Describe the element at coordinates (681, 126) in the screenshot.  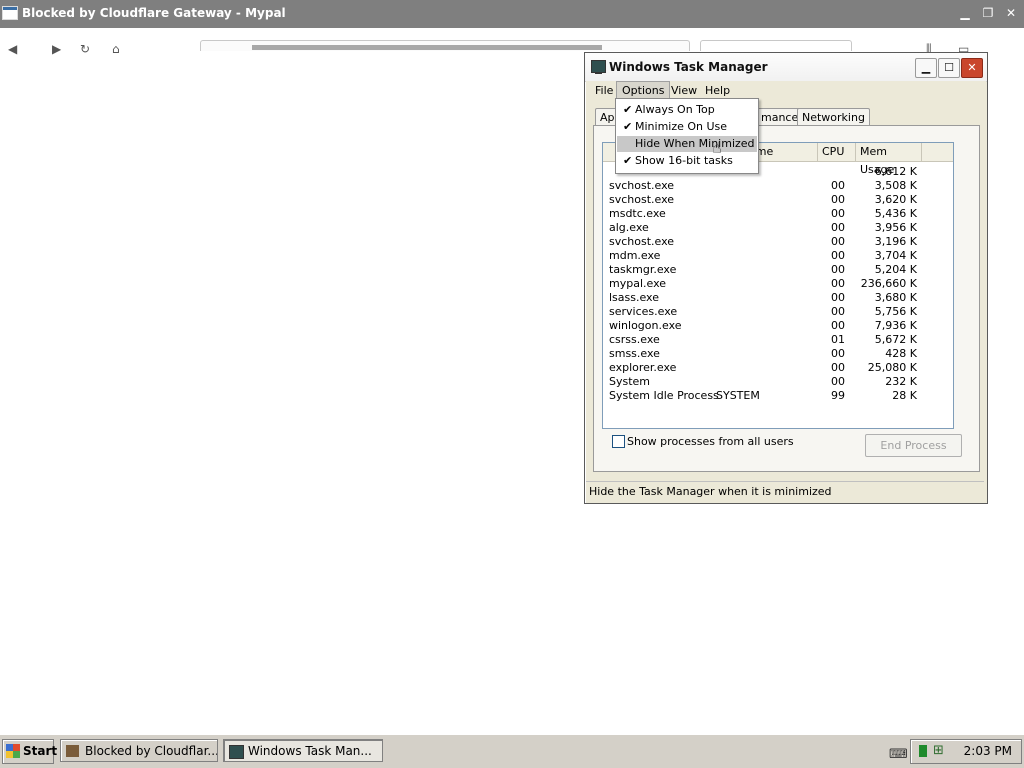
I see `options-menu-item-label: Minimize On Use` at that location.